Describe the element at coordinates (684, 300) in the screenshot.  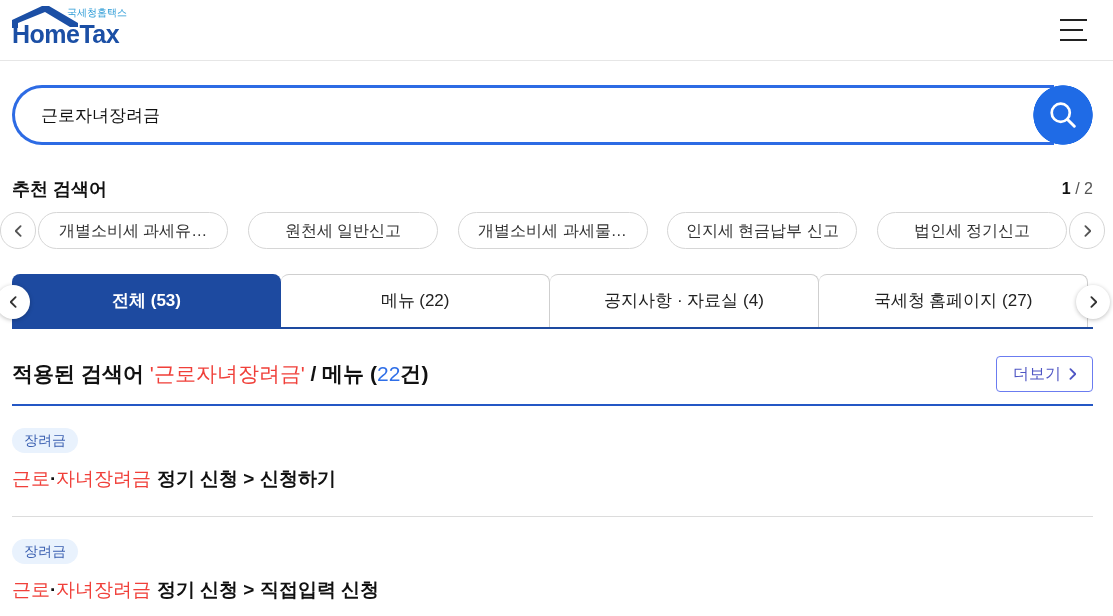
I see `tab: 공지사항 · 자료실 (4)` at that location.